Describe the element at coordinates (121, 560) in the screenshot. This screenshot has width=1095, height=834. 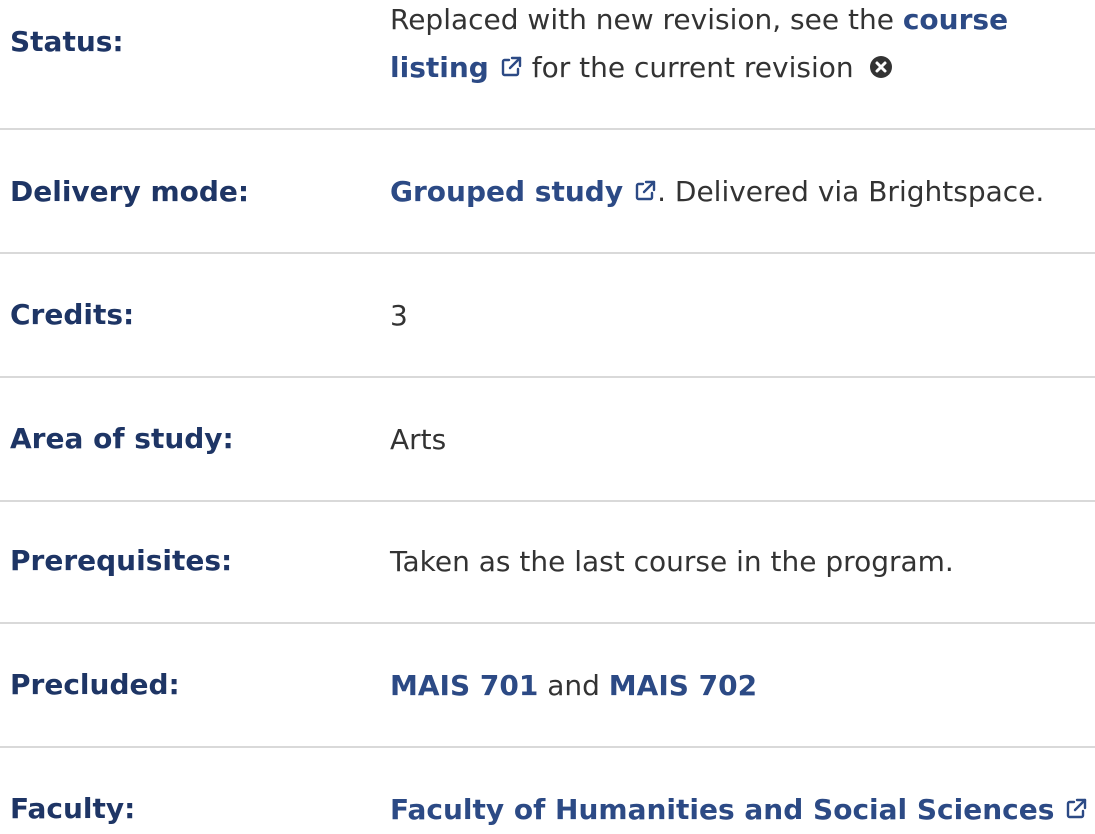
I see `prerequisites-label: Prerequisites:` at that location.